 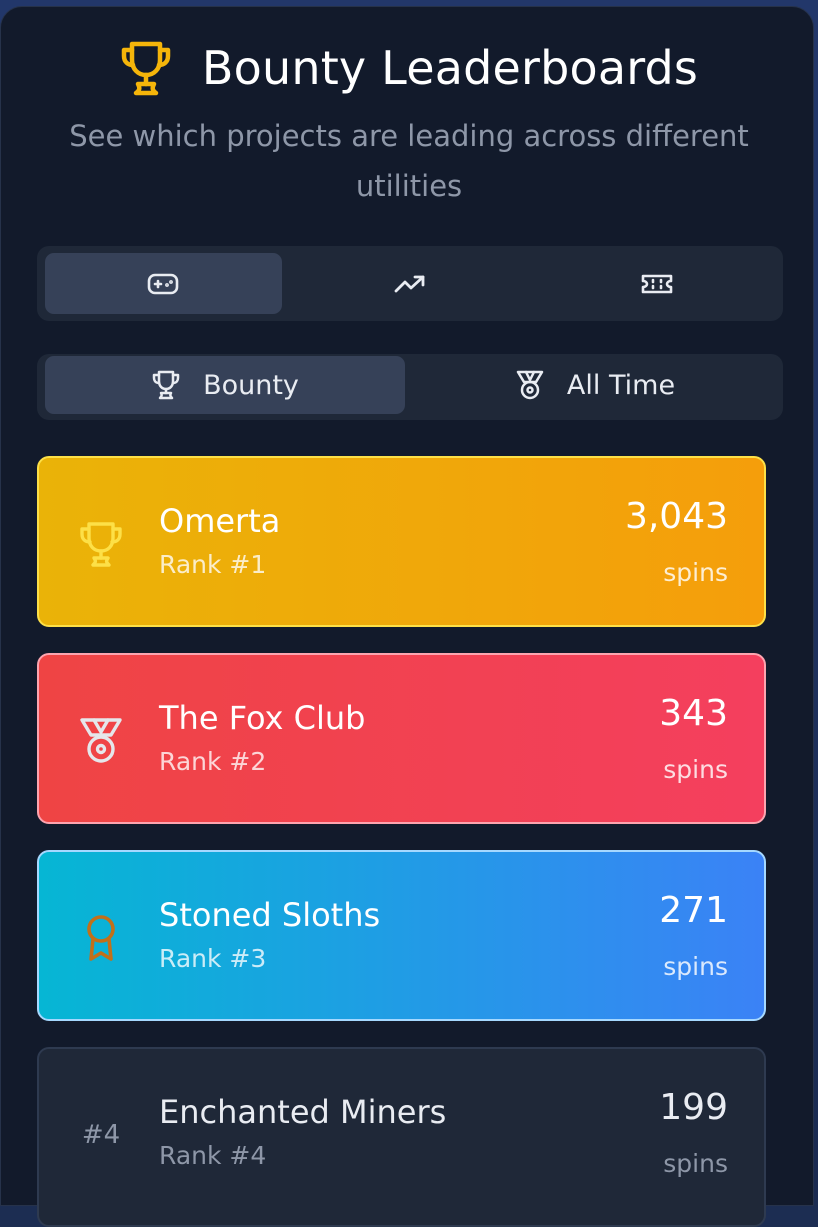 I want to click on utility-tab-bar, so click(x=410, y=283).